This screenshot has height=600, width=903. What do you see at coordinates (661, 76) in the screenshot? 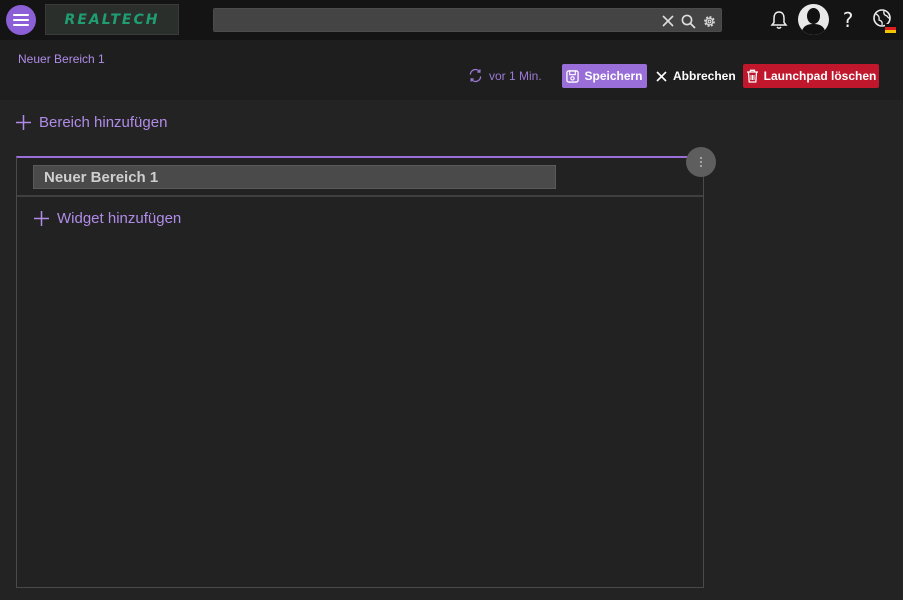
I see `close-icon` at bounding box center [661, 76].